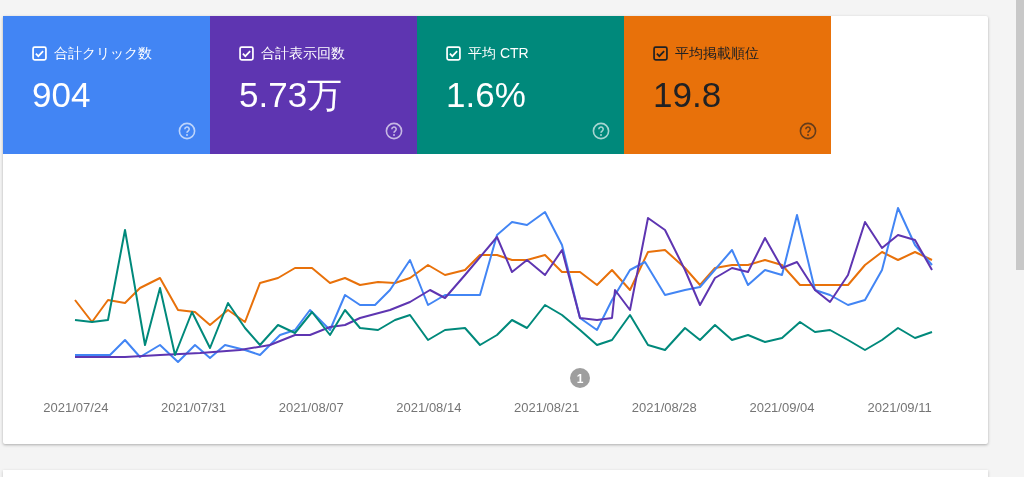  I want to click on checkbox, so click(660, 53).